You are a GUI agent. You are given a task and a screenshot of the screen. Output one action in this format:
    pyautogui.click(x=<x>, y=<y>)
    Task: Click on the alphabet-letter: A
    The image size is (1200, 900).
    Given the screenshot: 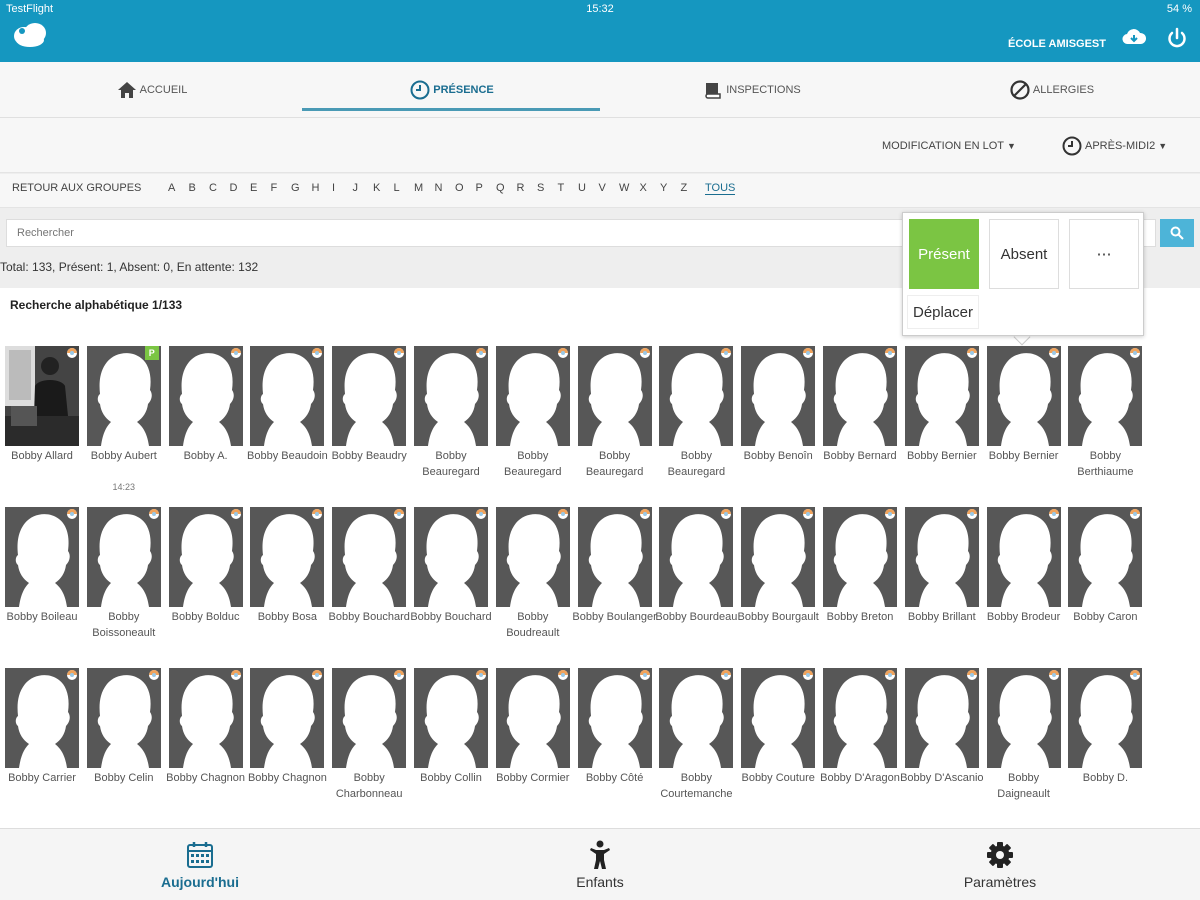 What is the action you would take?
    pyautogui.click(x=178, y=188)
    